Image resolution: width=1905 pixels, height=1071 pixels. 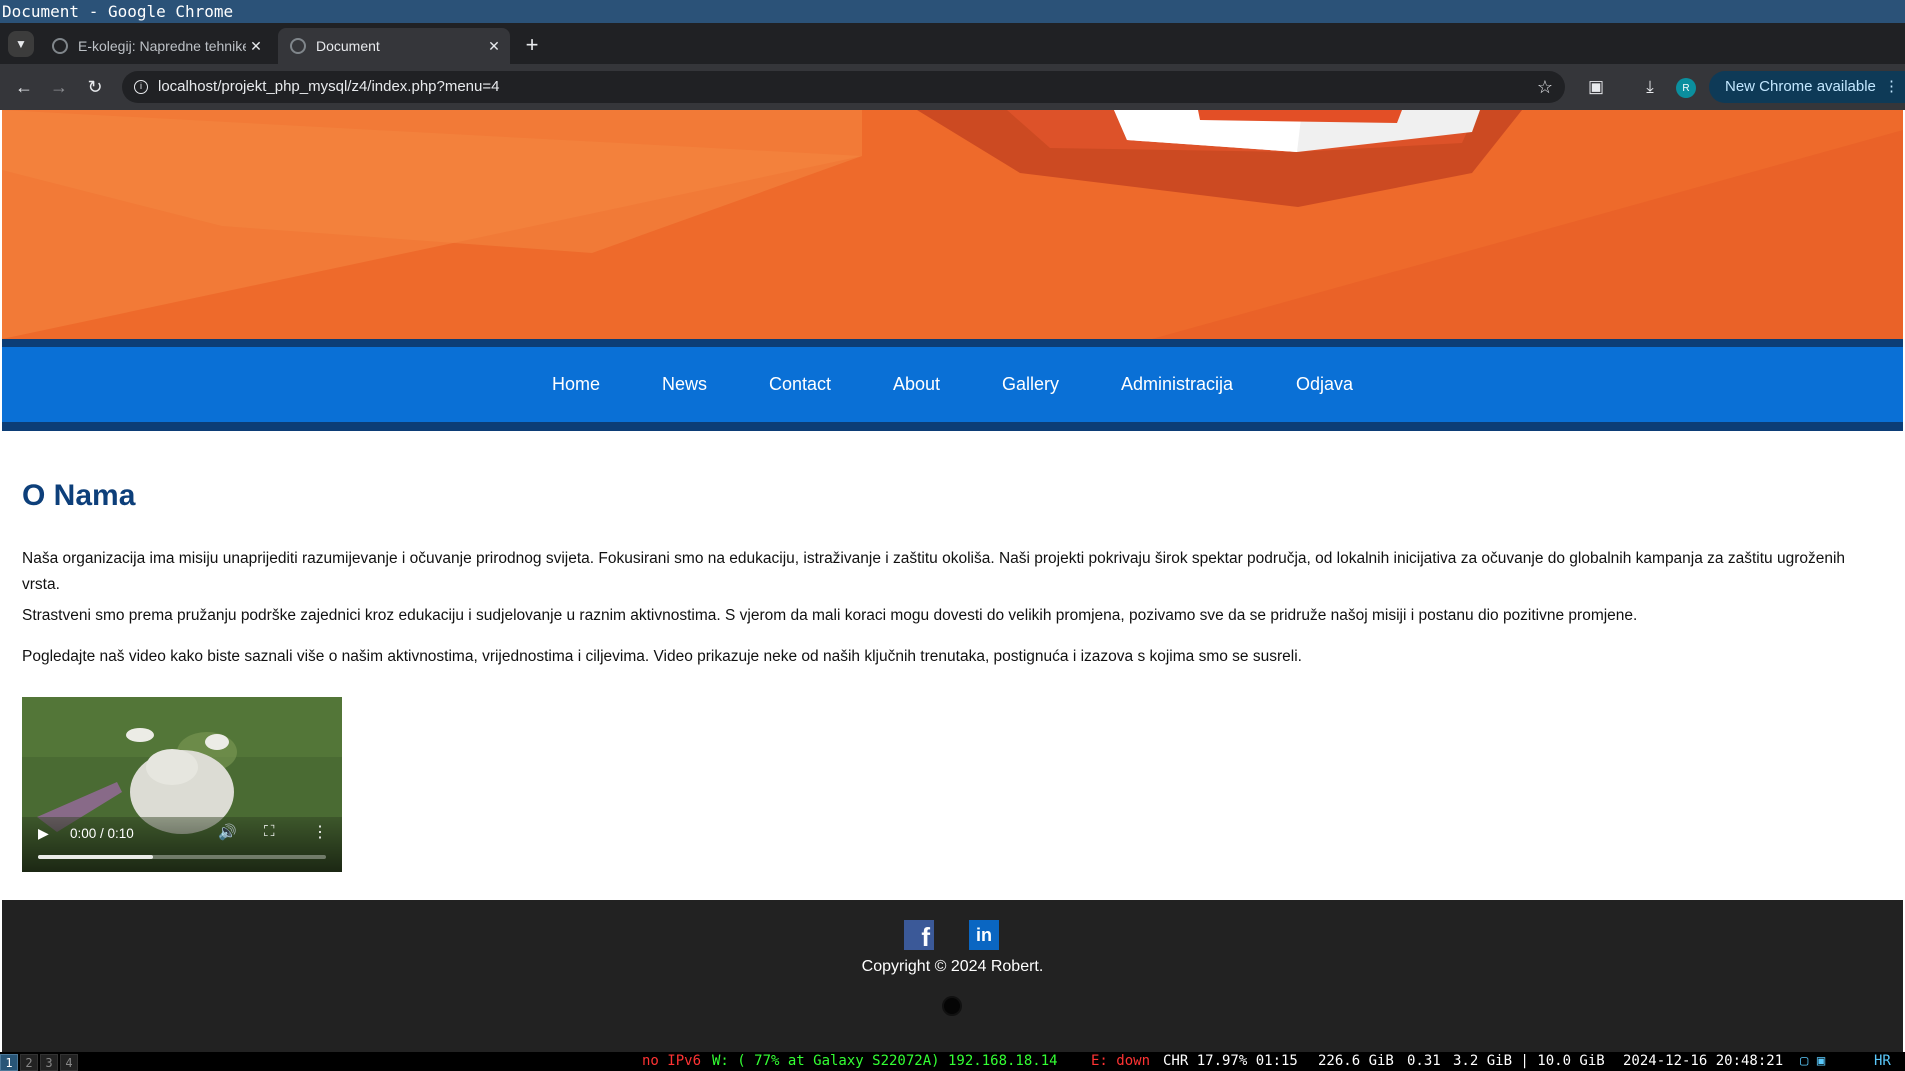 What do you see at coordinates (1230, 1061) in the screenshot?
I see `battery-status: CHR 17.97% 01:15` at bounding box center [1230, 1061].